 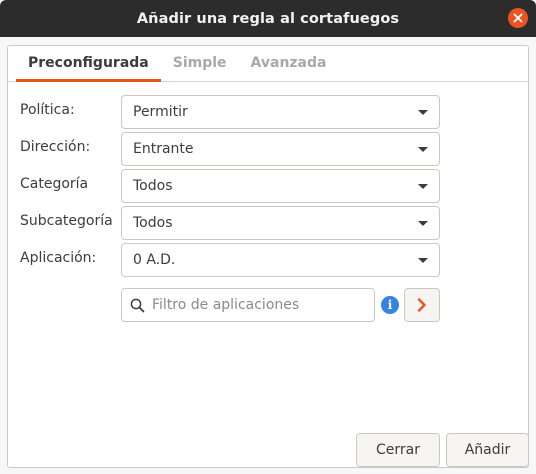 I want to click on forward-button, so click(x=422, y=305).